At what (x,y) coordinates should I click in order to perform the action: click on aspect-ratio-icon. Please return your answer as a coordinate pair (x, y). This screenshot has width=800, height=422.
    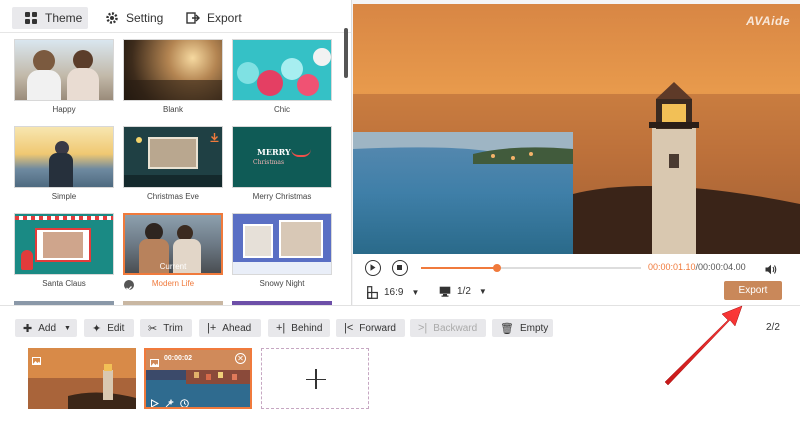
    Looking at the image, I should click on (372, 292).